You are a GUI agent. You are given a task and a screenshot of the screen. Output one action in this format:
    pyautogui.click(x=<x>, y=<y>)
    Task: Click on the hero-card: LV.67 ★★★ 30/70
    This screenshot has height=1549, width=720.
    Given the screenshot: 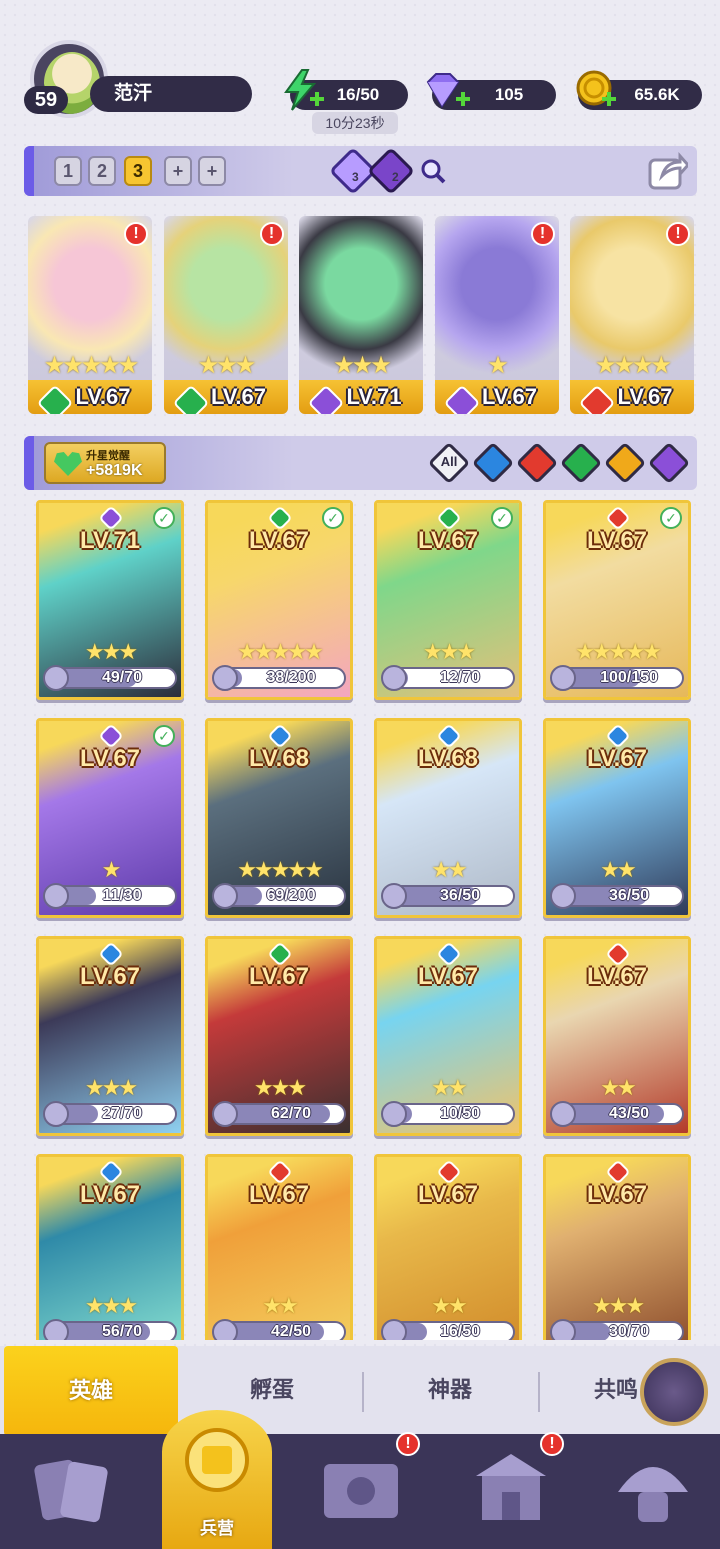 What is the action you would take?
    pyautogui.click(x=617, y=1247)
    